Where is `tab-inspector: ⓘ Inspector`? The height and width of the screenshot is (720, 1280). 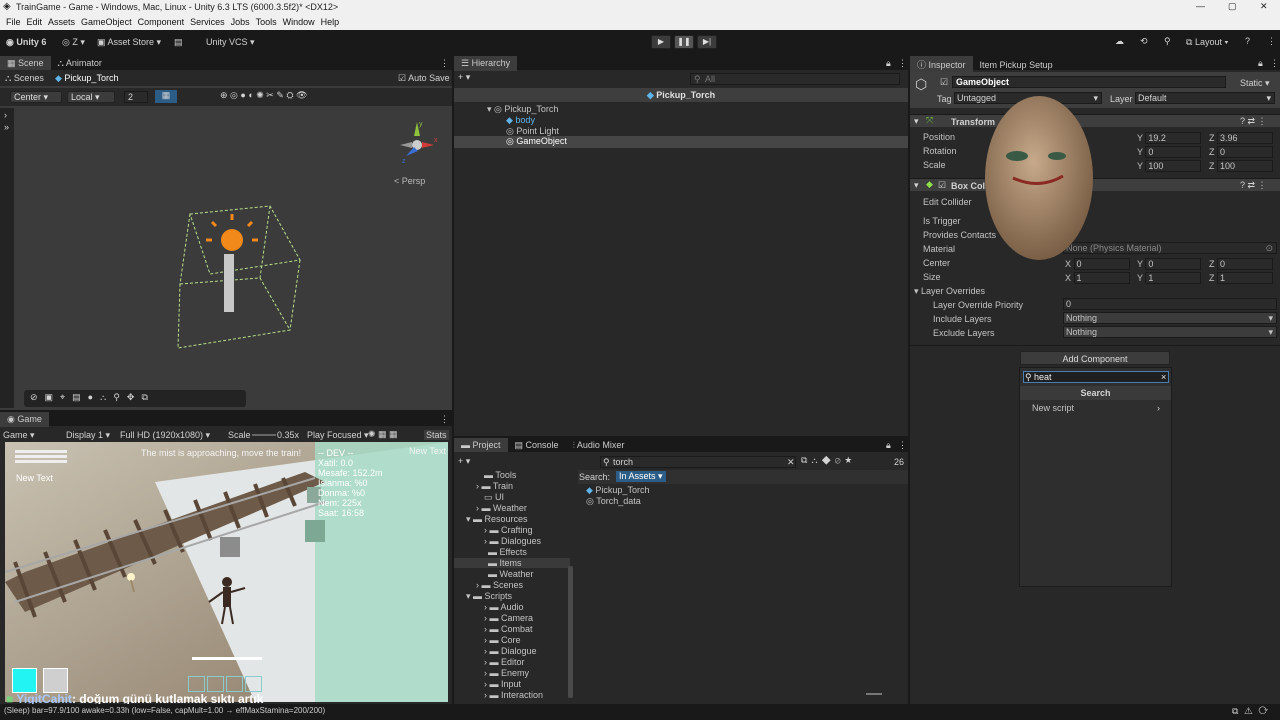 tab-inspector: ⓘ Inspector is located at coordinates (941, 64).